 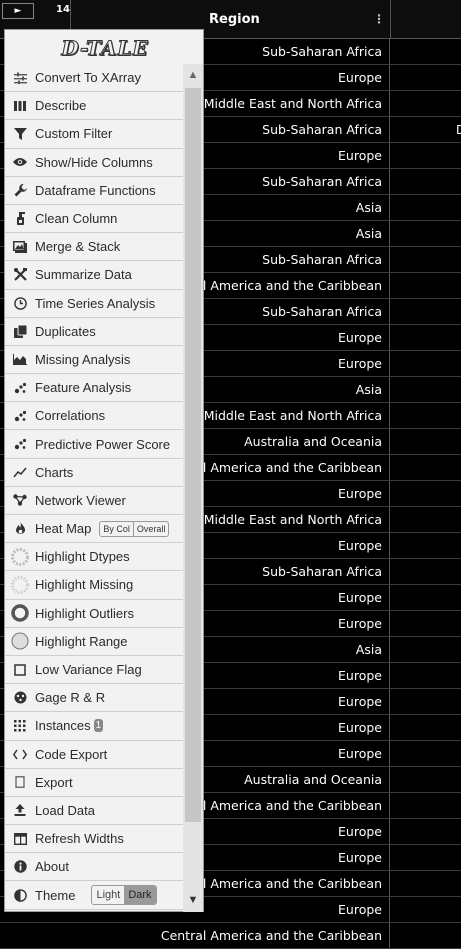 I want to click on play-icon: ►, so click(x=18, y=11).